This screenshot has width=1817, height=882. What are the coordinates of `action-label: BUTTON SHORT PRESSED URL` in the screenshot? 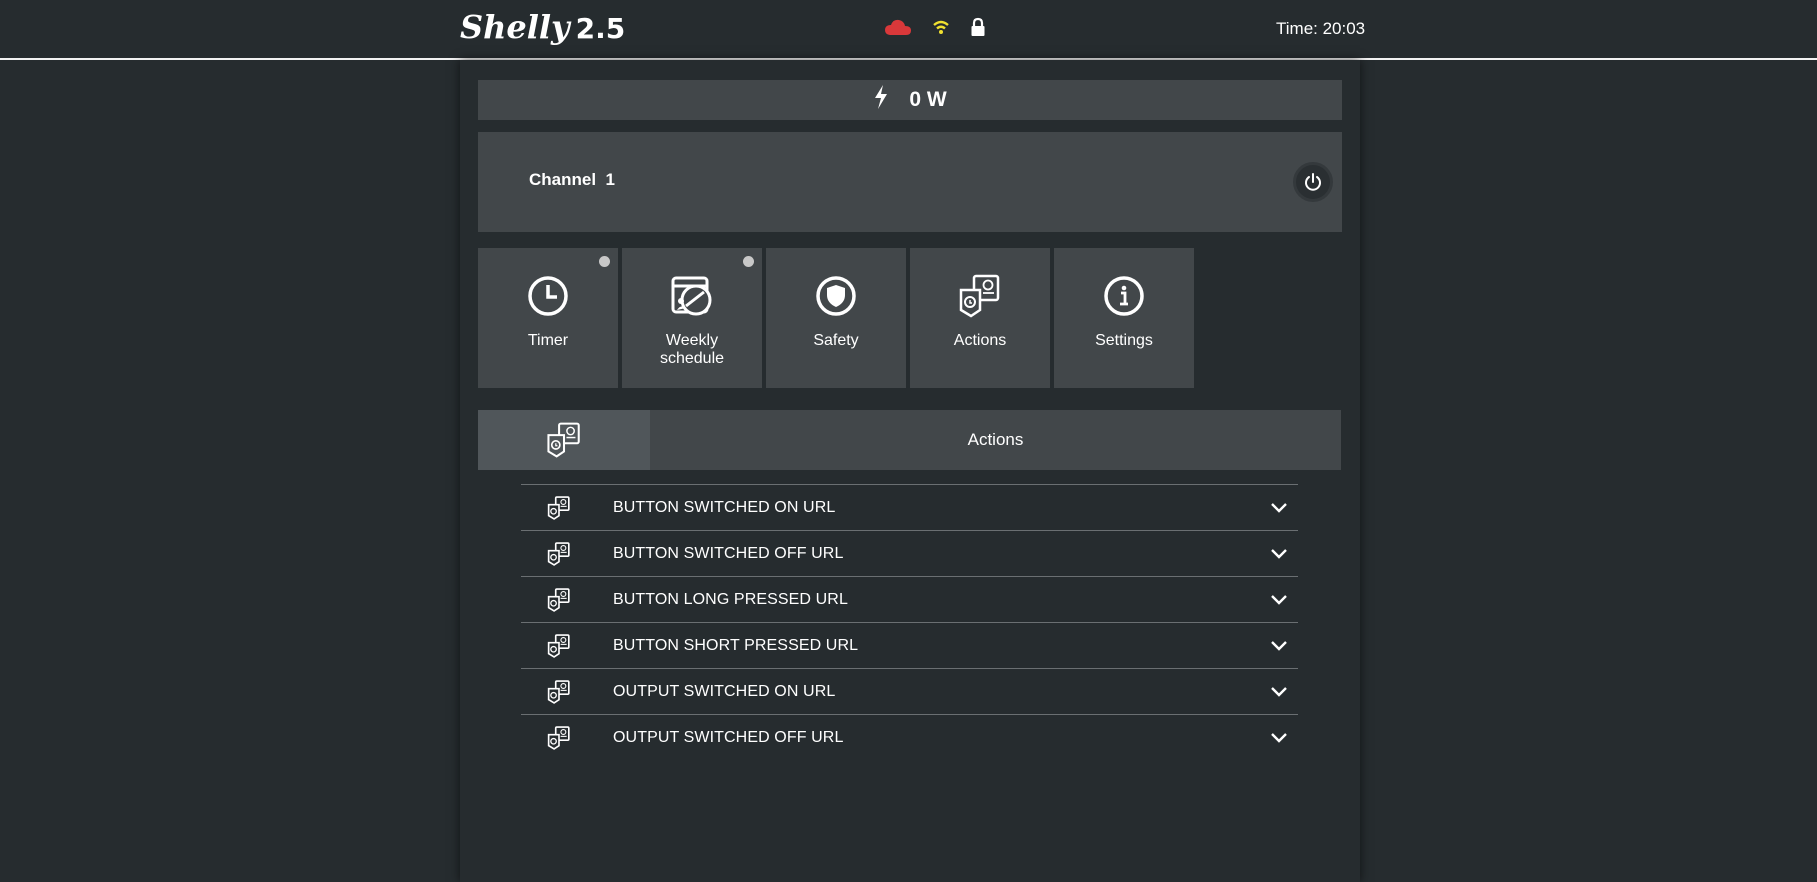 It's located at (736, 645).